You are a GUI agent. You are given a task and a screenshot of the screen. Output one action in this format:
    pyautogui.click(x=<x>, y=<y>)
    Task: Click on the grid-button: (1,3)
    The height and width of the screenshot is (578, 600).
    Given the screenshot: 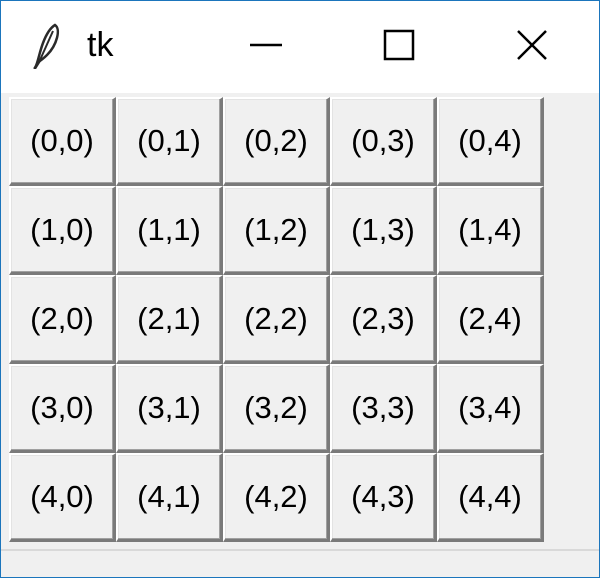 What is the action you would take?
    pyautogui.click(x=383, y=230)
    